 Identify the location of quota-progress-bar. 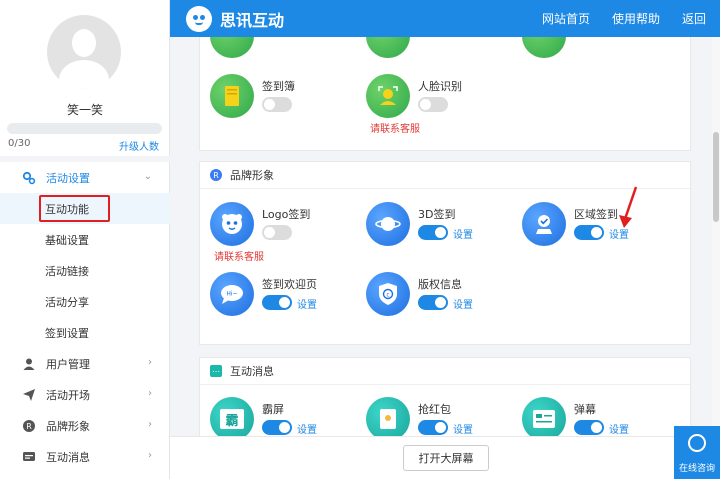
(84, 128).